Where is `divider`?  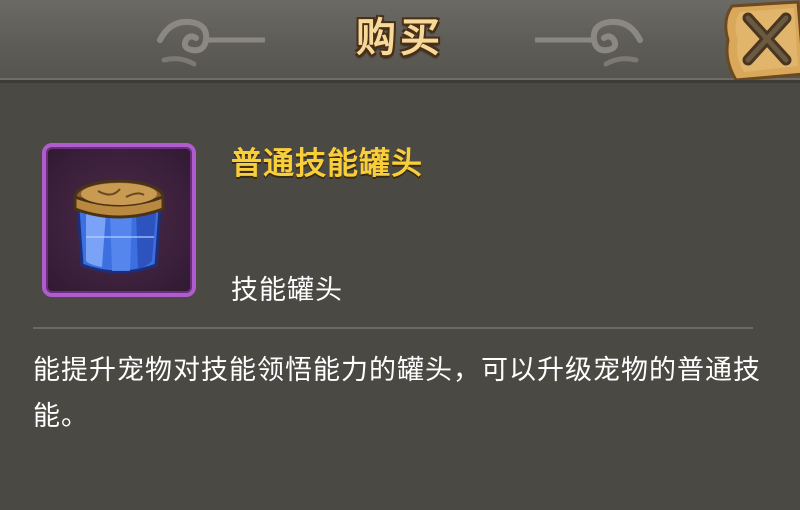 divider is located at coordinates (393, 328).